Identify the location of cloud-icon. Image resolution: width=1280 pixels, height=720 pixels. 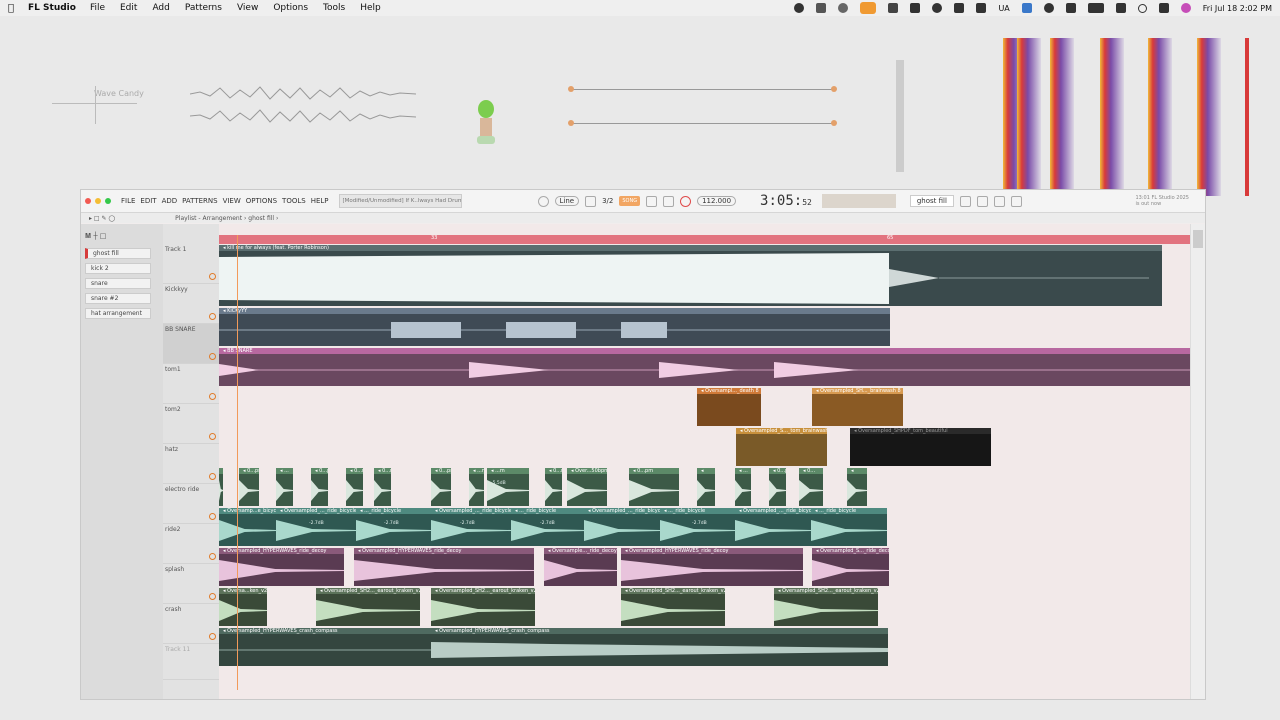
(893, 8).